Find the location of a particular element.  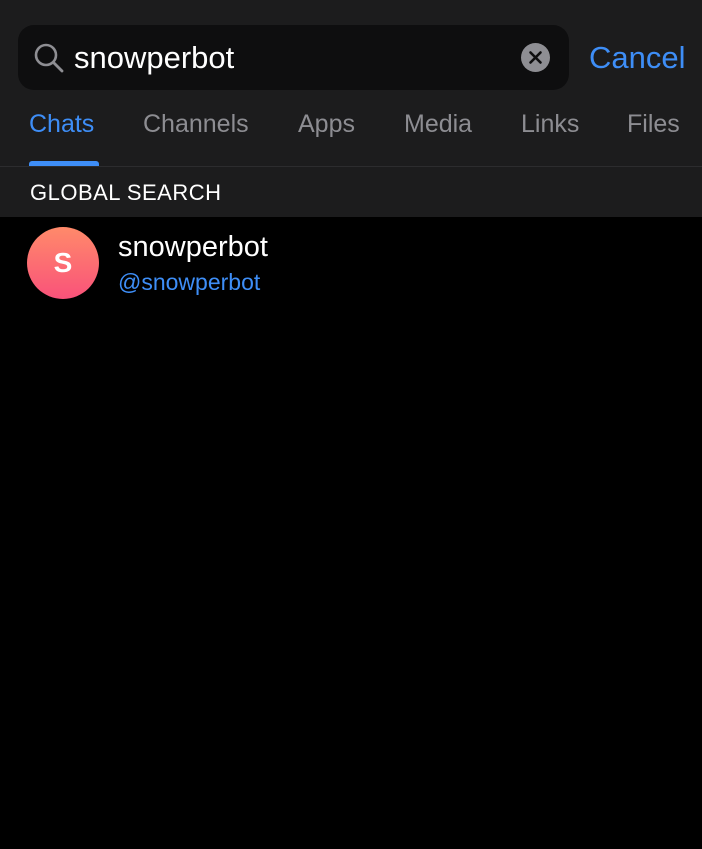

section-header: GLOBAL SEARCH is located at coordinates (351, 192).